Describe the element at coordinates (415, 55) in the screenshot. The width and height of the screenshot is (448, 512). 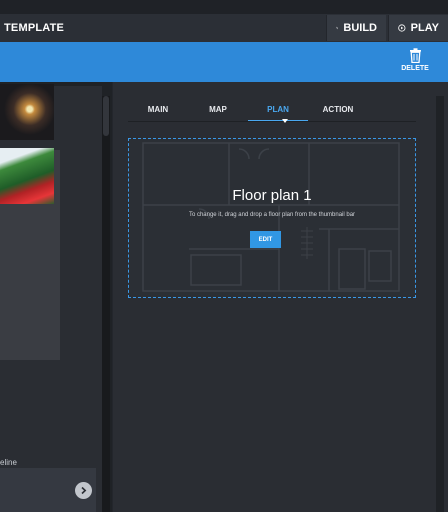
I see `trash-icon` at that location.